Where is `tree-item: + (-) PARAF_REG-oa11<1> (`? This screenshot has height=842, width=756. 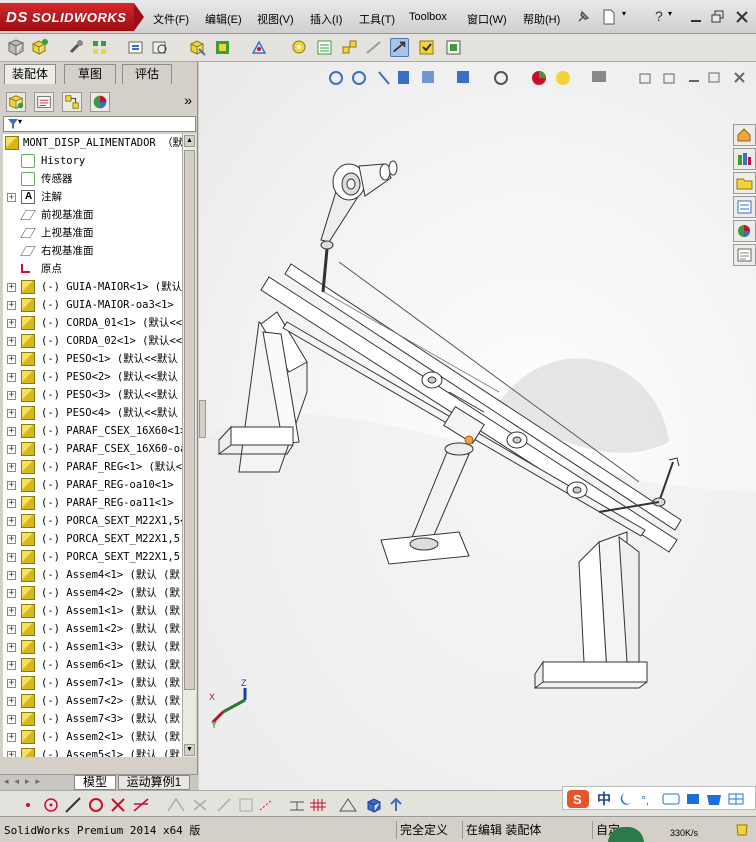
tree-item: + (-) PARAF_REG-oa11<1> ( is located at coordinates (92, 503).